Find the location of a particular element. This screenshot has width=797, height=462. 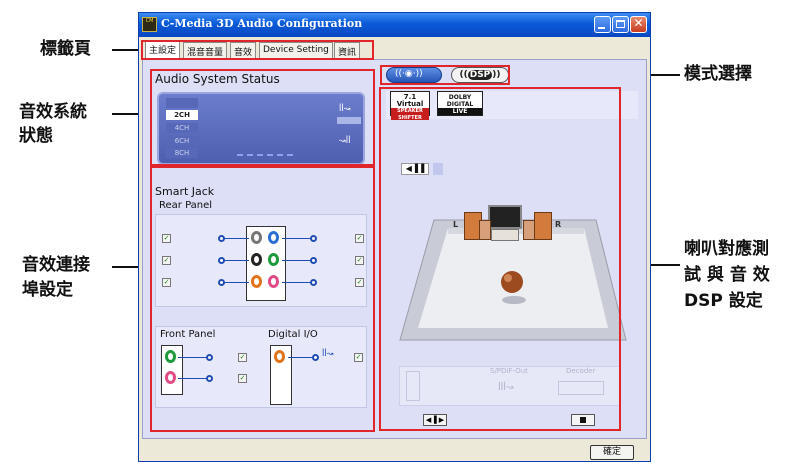

title-bar: CM C-Media 3D Audio Configuration ✕ is located at coordinates (394, 25).